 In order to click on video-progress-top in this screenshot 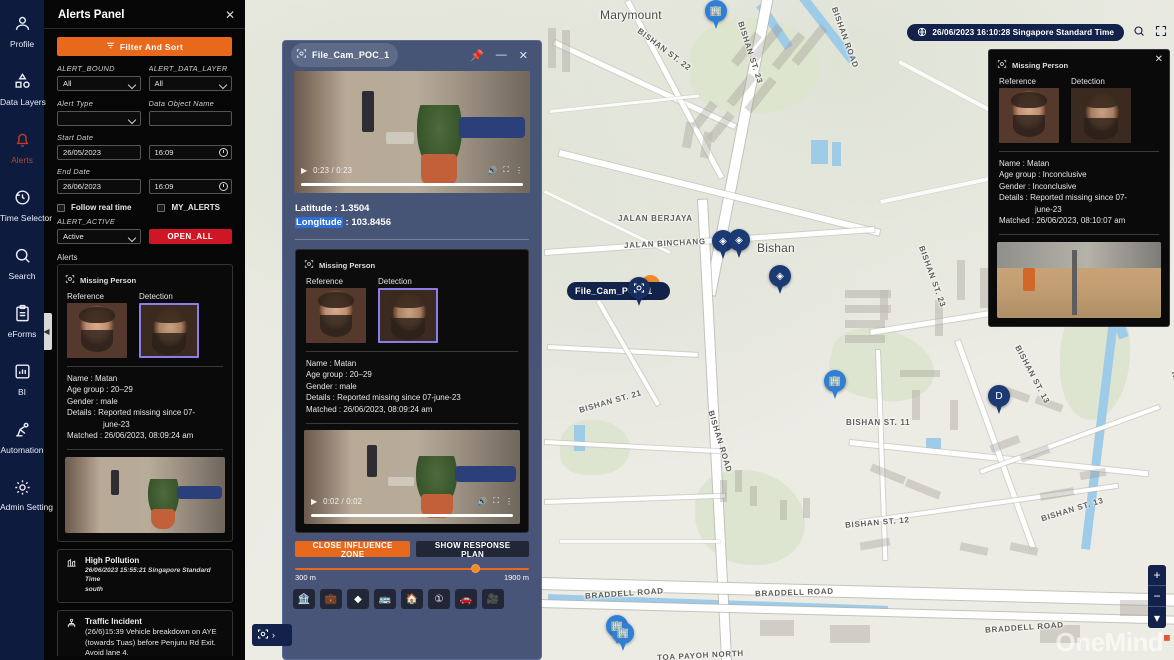, I will do `click(412, 184)`.